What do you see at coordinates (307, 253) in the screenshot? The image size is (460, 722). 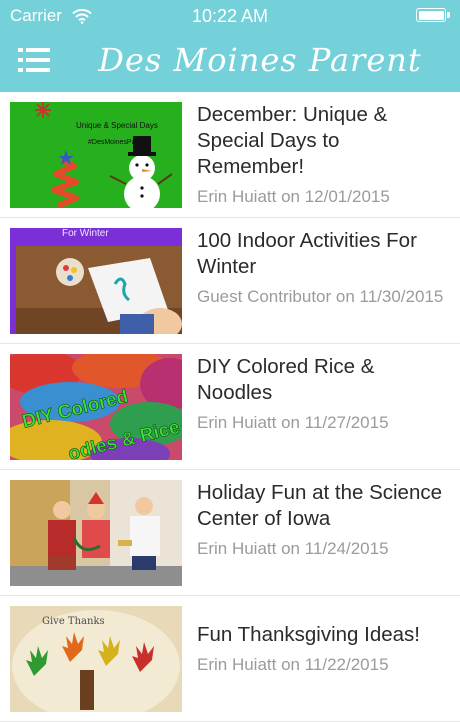 I see `article-title: 100 Indoor Activities For Winter` at bounding box center [307, 253].